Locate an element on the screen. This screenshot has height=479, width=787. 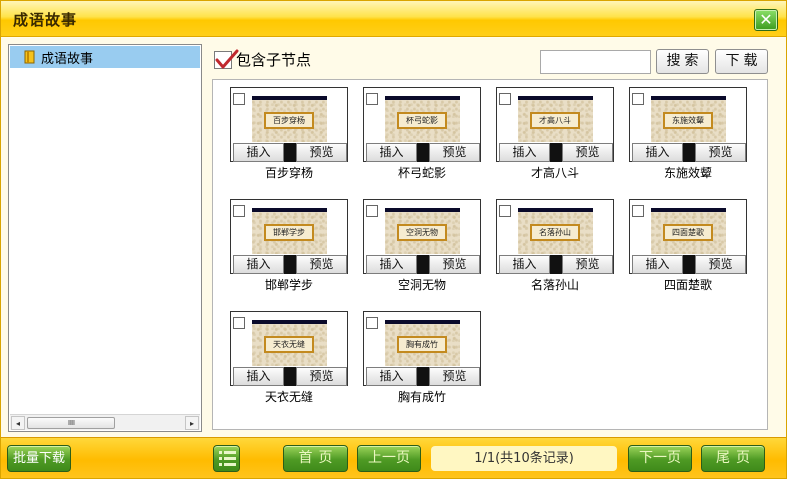
scroll-right-arrow-icon: ▸ is located at coordinates (192, 423).